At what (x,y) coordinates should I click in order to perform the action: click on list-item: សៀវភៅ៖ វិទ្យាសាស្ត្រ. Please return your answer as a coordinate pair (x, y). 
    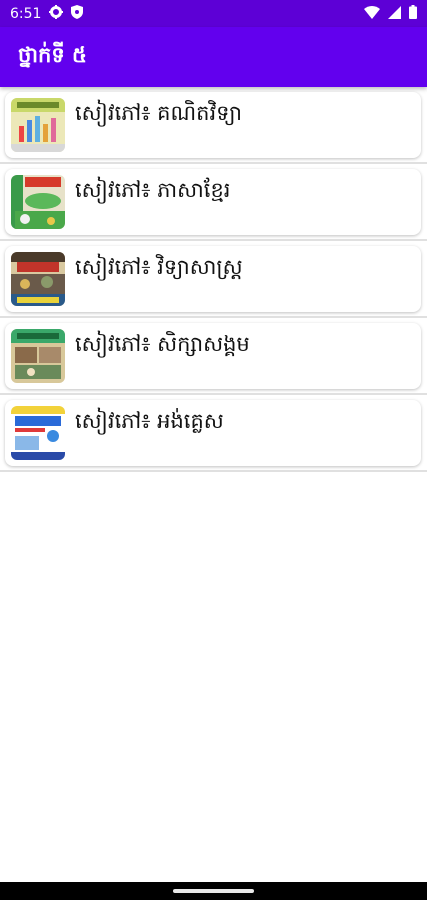
    Looking at the image, I should click on (213, 279).